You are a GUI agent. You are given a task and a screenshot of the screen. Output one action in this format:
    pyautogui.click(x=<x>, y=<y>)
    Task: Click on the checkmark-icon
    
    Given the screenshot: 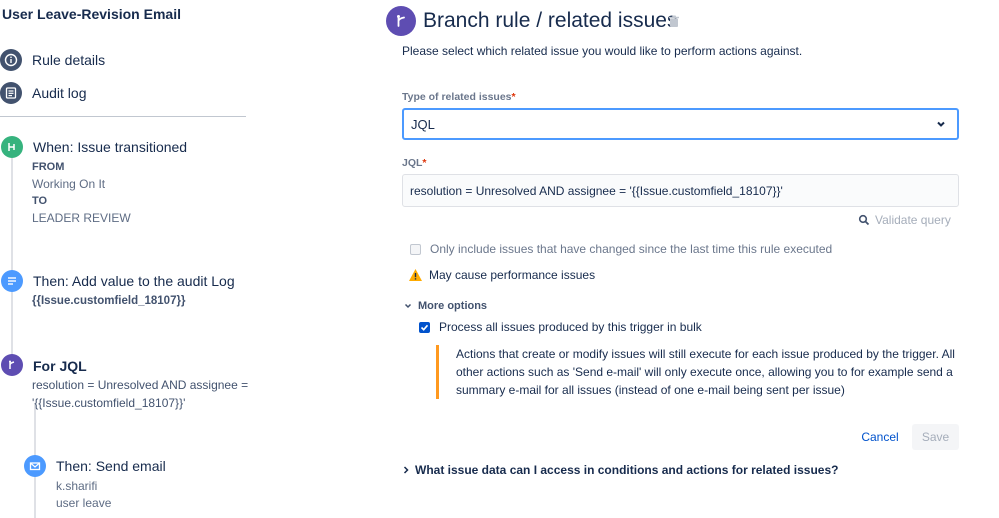 What is the action you would take?
    pyautogui.click(x=424, y=327)
    